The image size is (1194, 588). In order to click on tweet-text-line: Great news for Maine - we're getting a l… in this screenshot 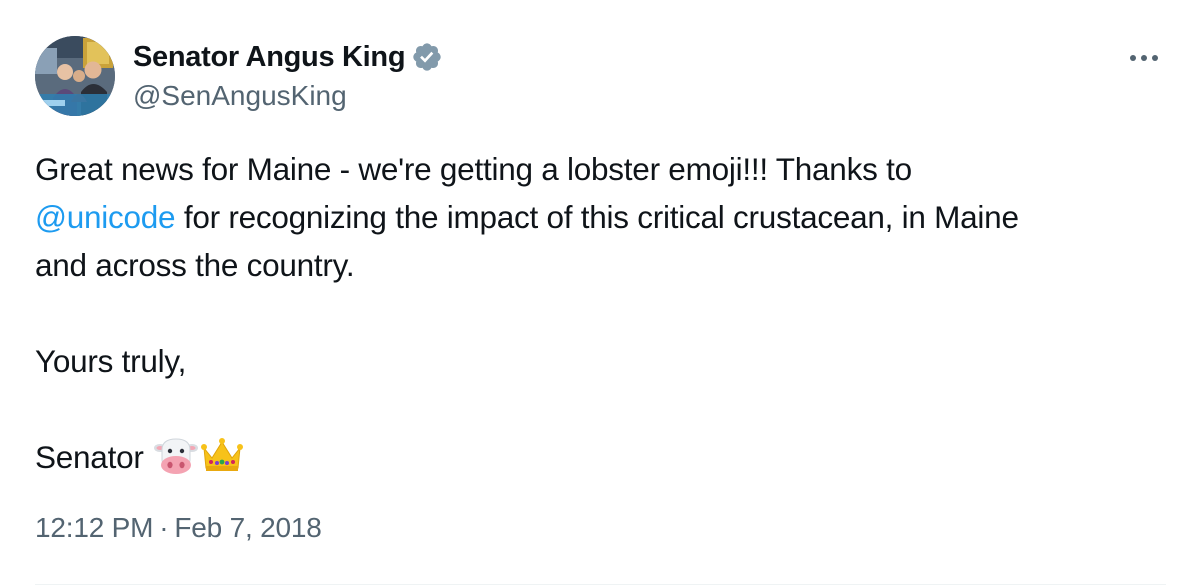, I will do `click(602, 169)`.